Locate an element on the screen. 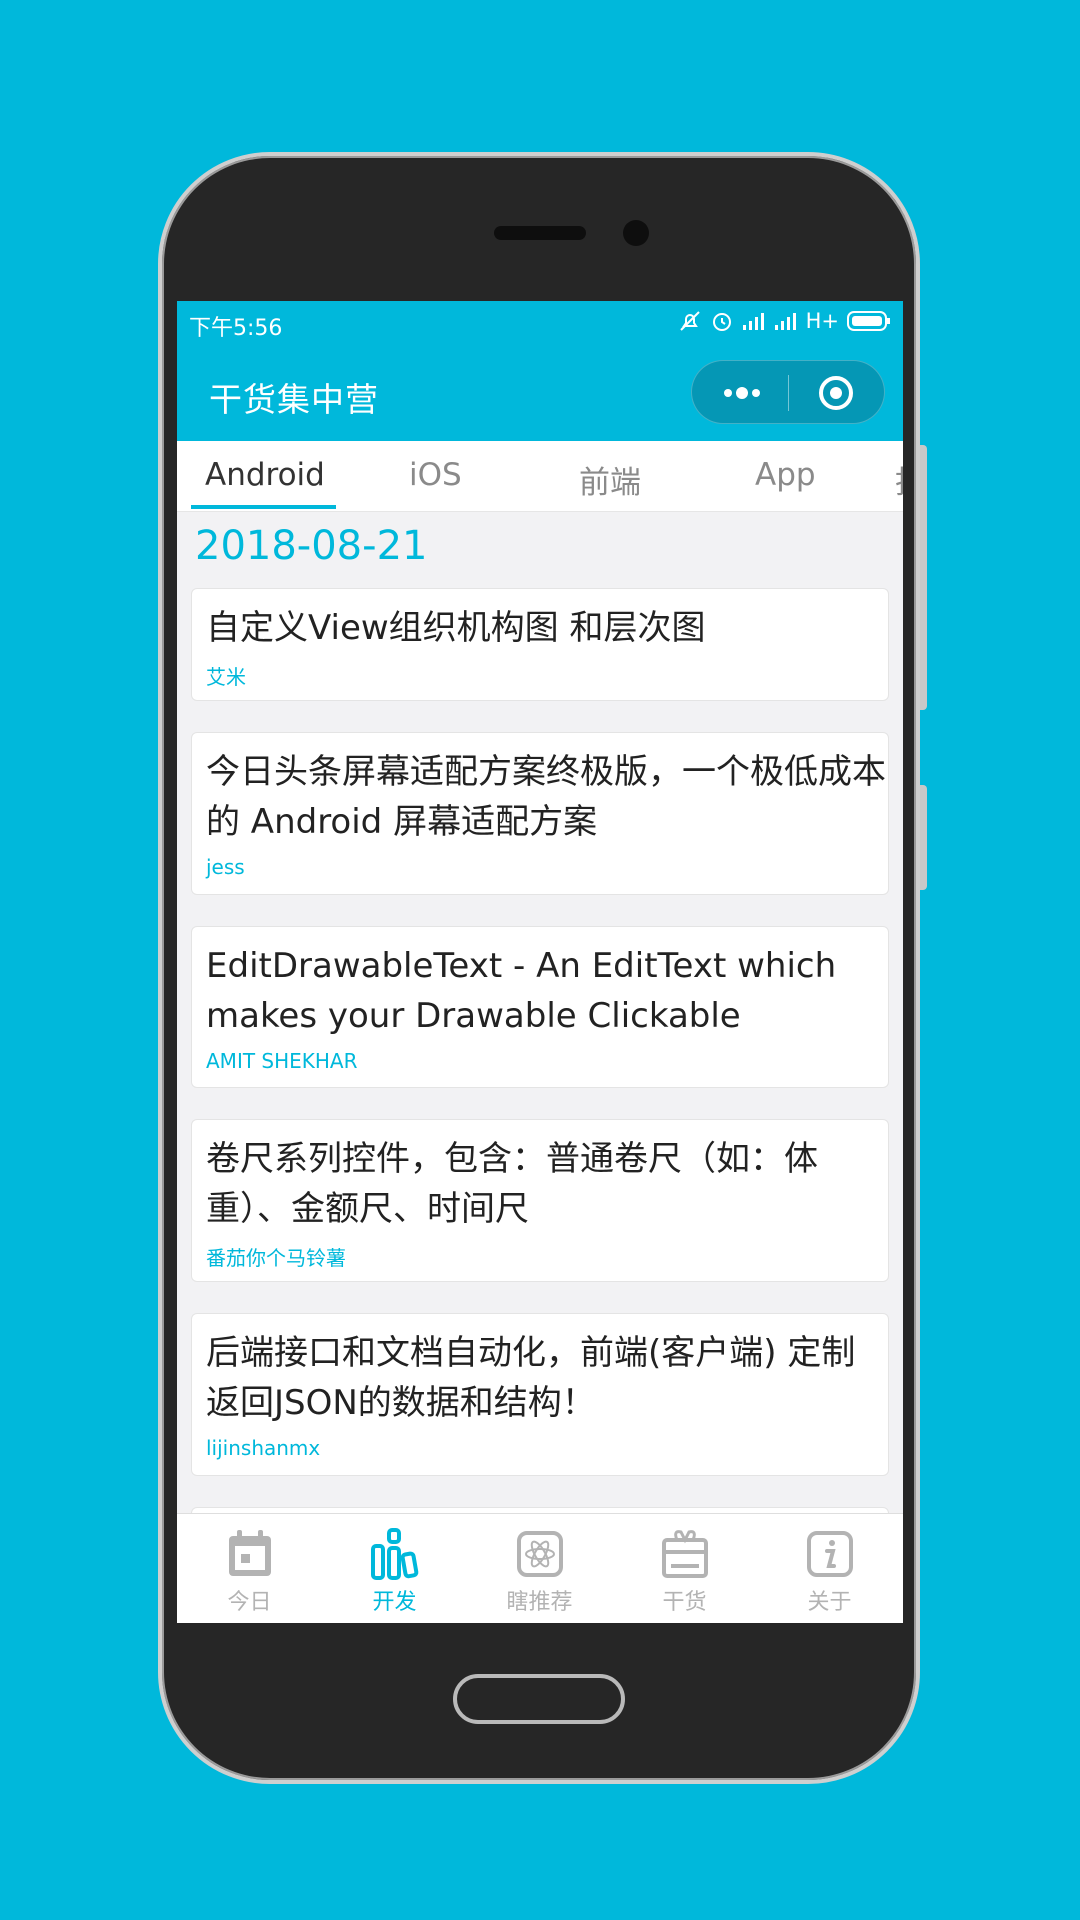 The height and width of the screenshot is (1920, 1080). article-title: 自定义View组织机构图 和层次图 is located at coordinates (456, 628).